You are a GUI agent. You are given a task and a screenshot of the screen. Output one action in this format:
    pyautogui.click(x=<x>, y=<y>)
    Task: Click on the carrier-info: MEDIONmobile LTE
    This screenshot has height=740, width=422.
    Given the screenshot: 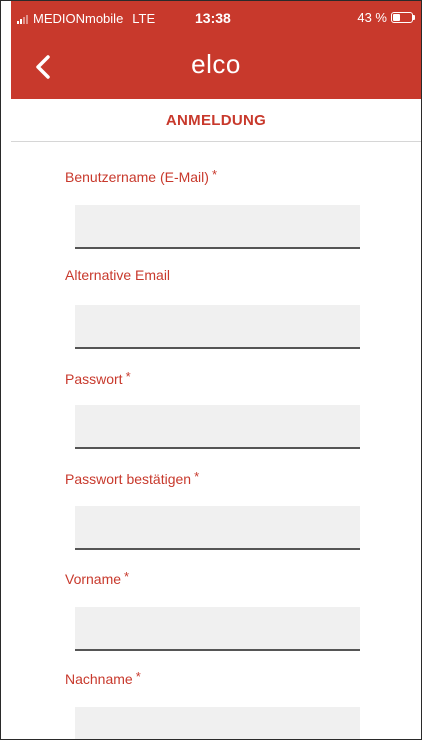 What is the action you would take?
    pyautogui.click(x=86, y=18)
    